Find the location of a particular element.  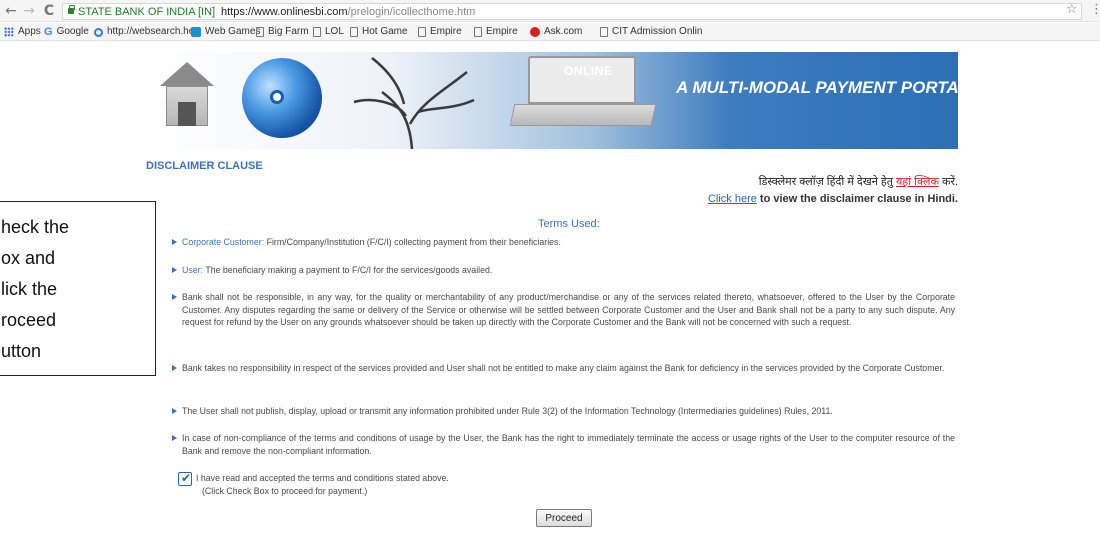

bookmark-big-farm: Big Farm is located at coordinates (282, 32).